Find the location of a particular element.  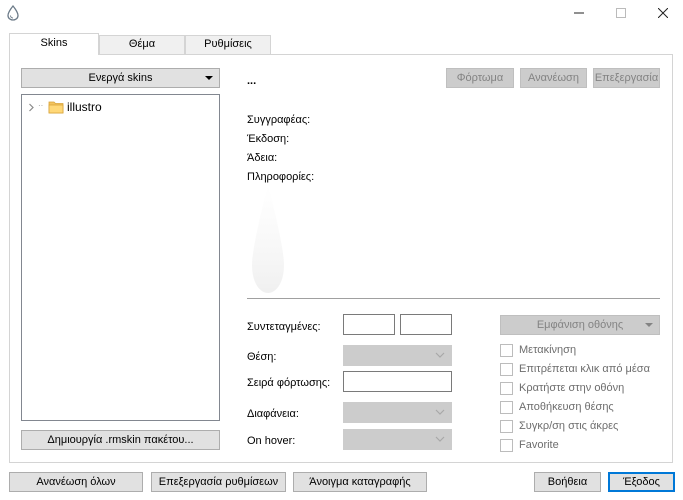

checkbox-label: Συγκρ/ση στις άκρες is located at coordinates (569, 426).